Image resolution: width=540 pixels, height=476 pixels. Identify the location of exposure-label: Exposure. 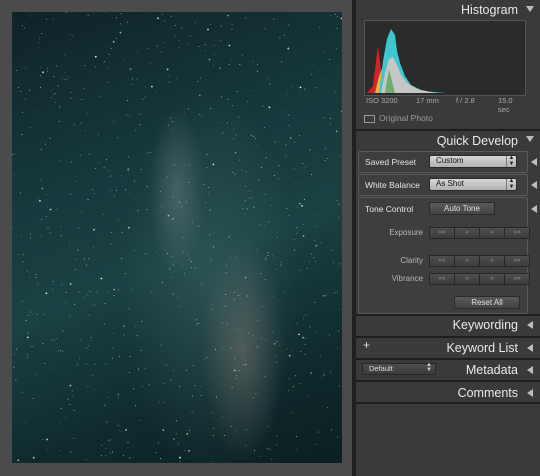
(406, 232).